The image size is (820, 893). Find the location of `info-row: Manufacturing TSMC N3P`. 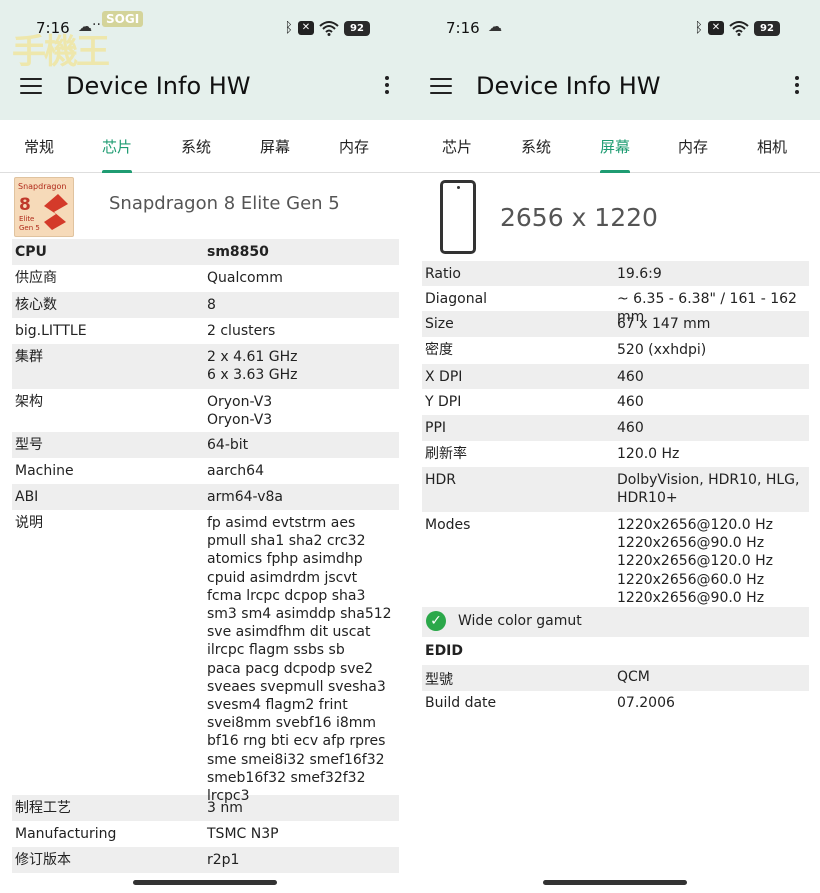

info-row: Manufacturing TSMC N3P is located at coordinates (205, 834).